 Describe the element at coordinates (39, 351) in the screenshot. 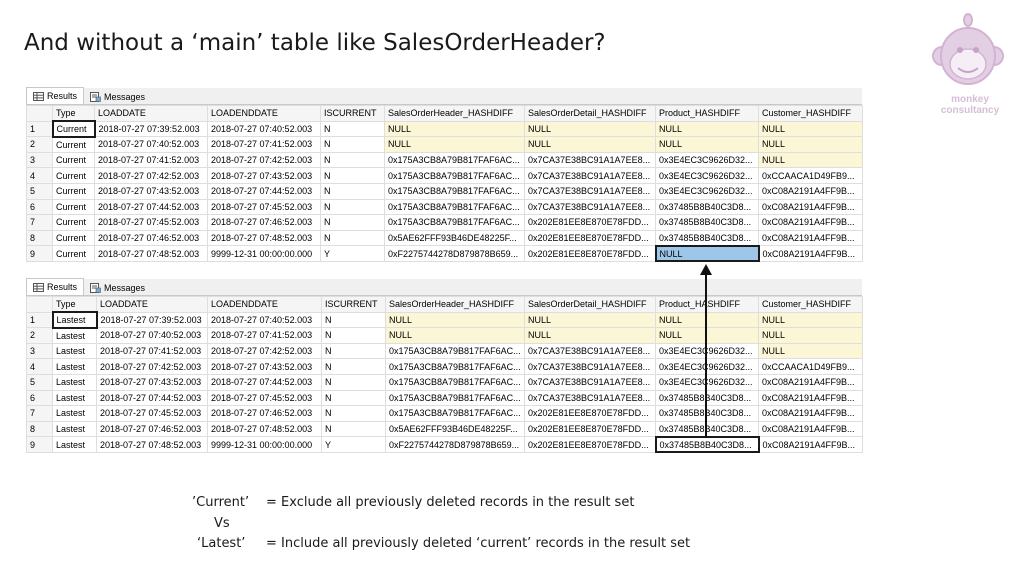

I see `row-number: 3` at that location.